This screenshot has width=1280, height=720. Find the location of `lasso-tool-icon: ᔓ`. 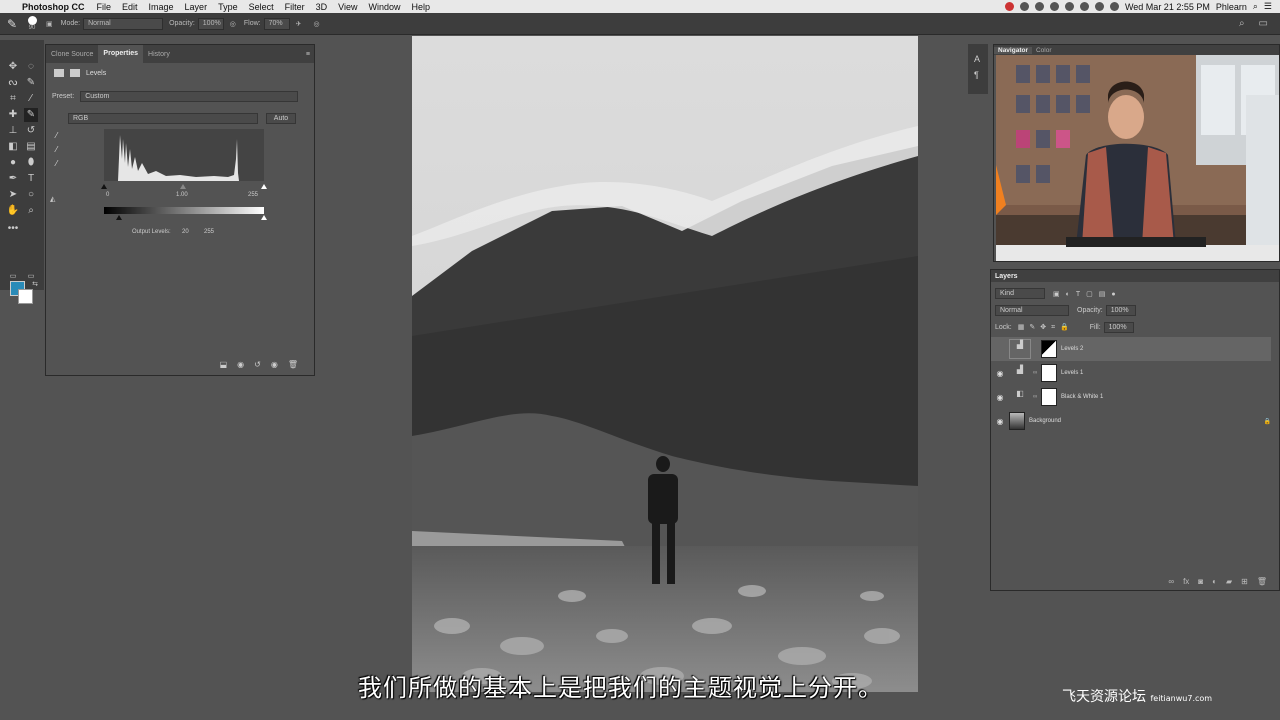

lasso-tool-icon: ᔓ is located at coordinates (13, 83).